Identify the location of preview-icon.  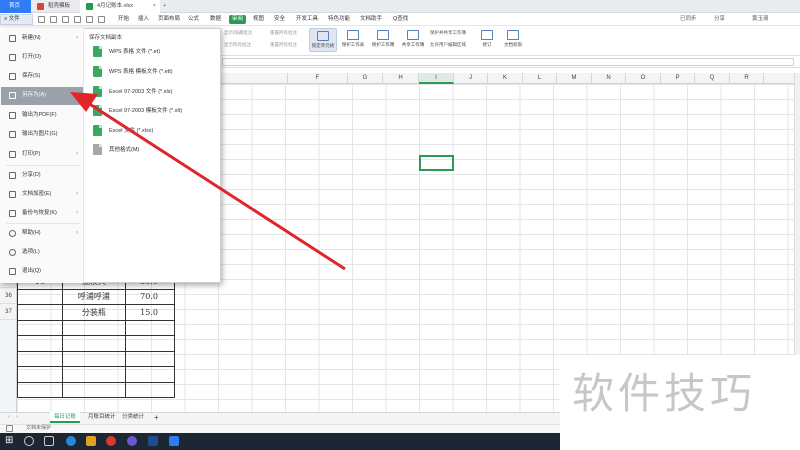
(65, 19).